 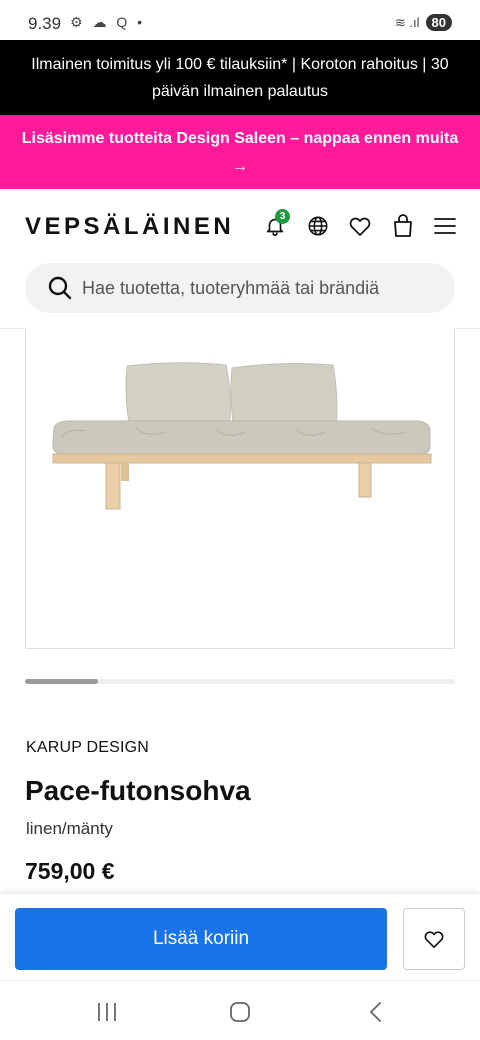 What do you see at coordinates (240, 166) in the screenshot?
I see `arrow-right-icon: →` at bounding box center [240, 166].